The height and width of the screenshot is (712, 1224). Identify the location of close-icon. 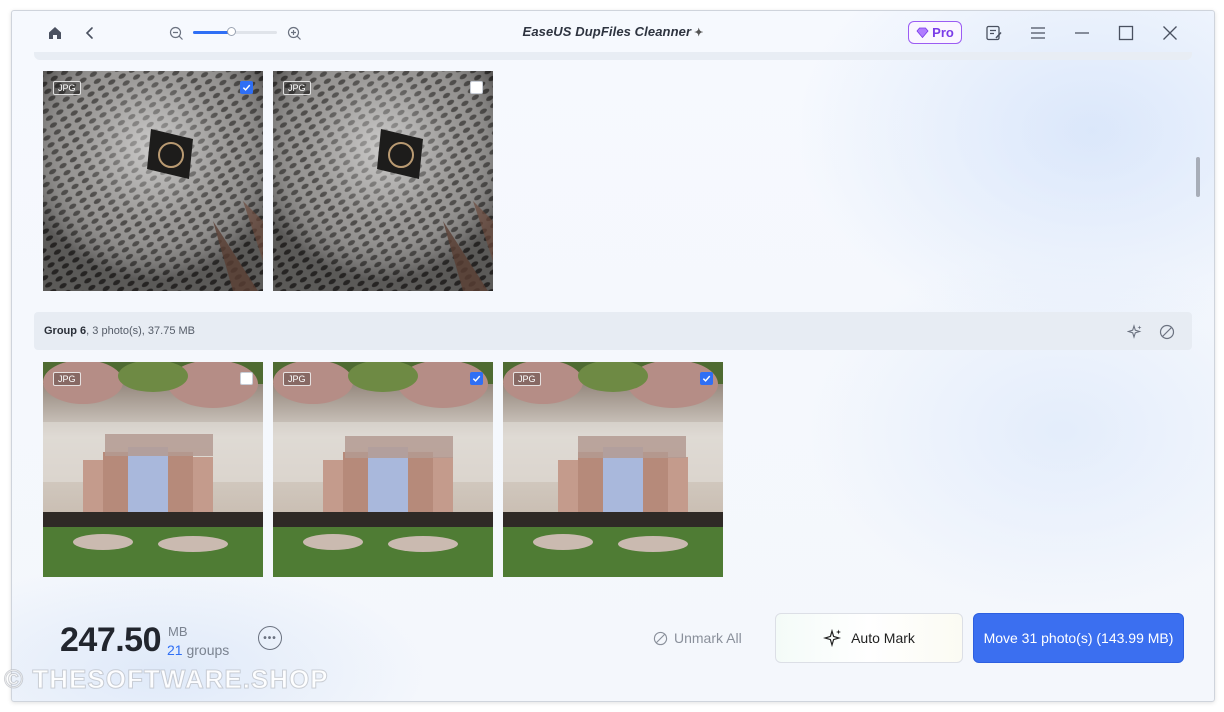
(1170, 33).